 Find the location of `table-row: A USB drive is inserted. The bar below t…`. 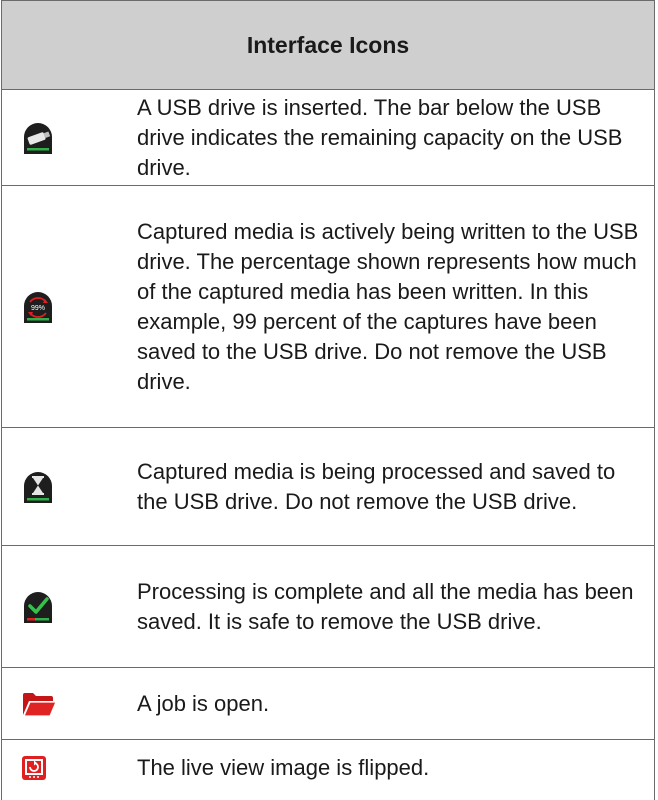

table-row: A USB drive is inserted. The bar below t… is located at coordinates (328, 138).